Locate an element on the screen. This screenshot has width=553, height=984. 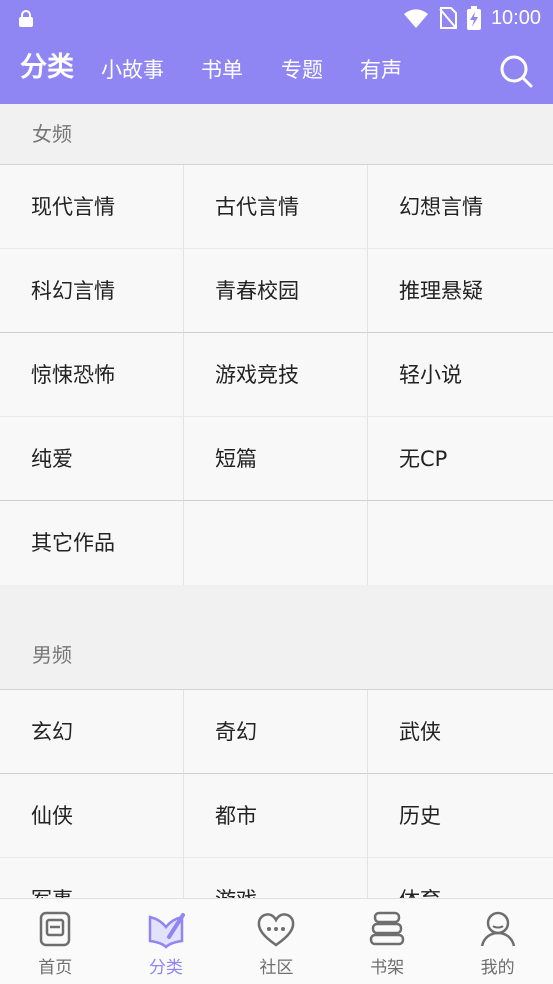
tab-category: 分类 is located at coordinates (47, 68).